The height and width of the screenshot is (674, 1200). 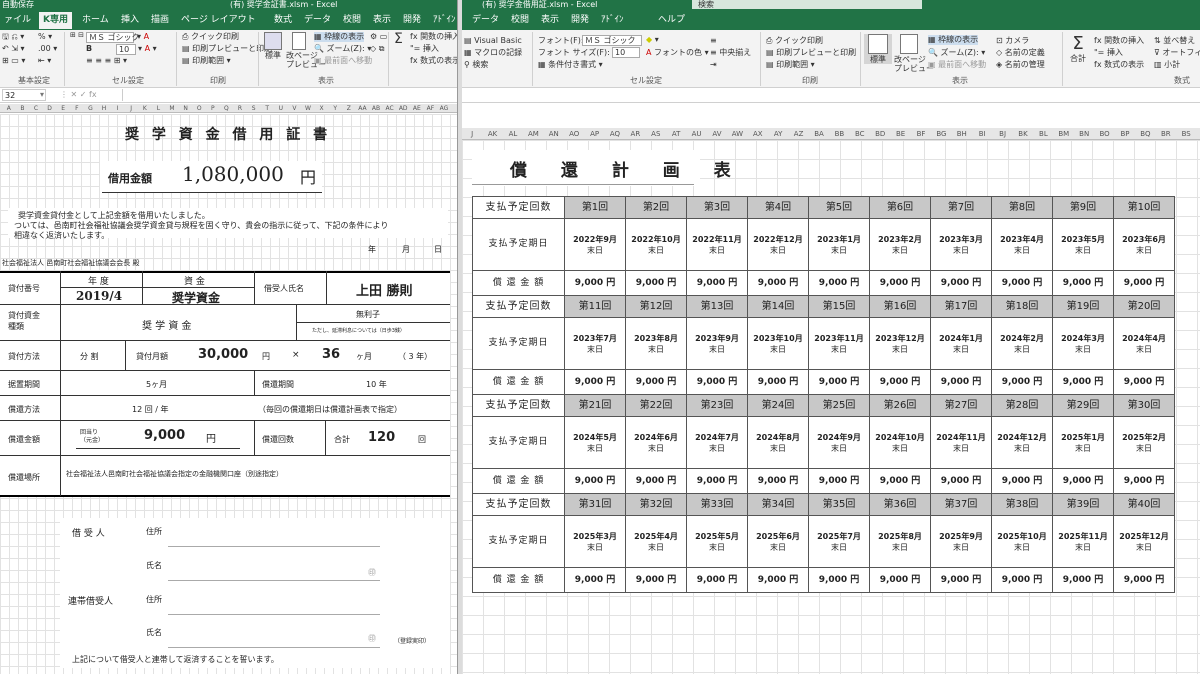 What do you see at coordinates (1104, 133) in the screenshot?
I see `column-letter: BO` at bounding box center [1104, 133].